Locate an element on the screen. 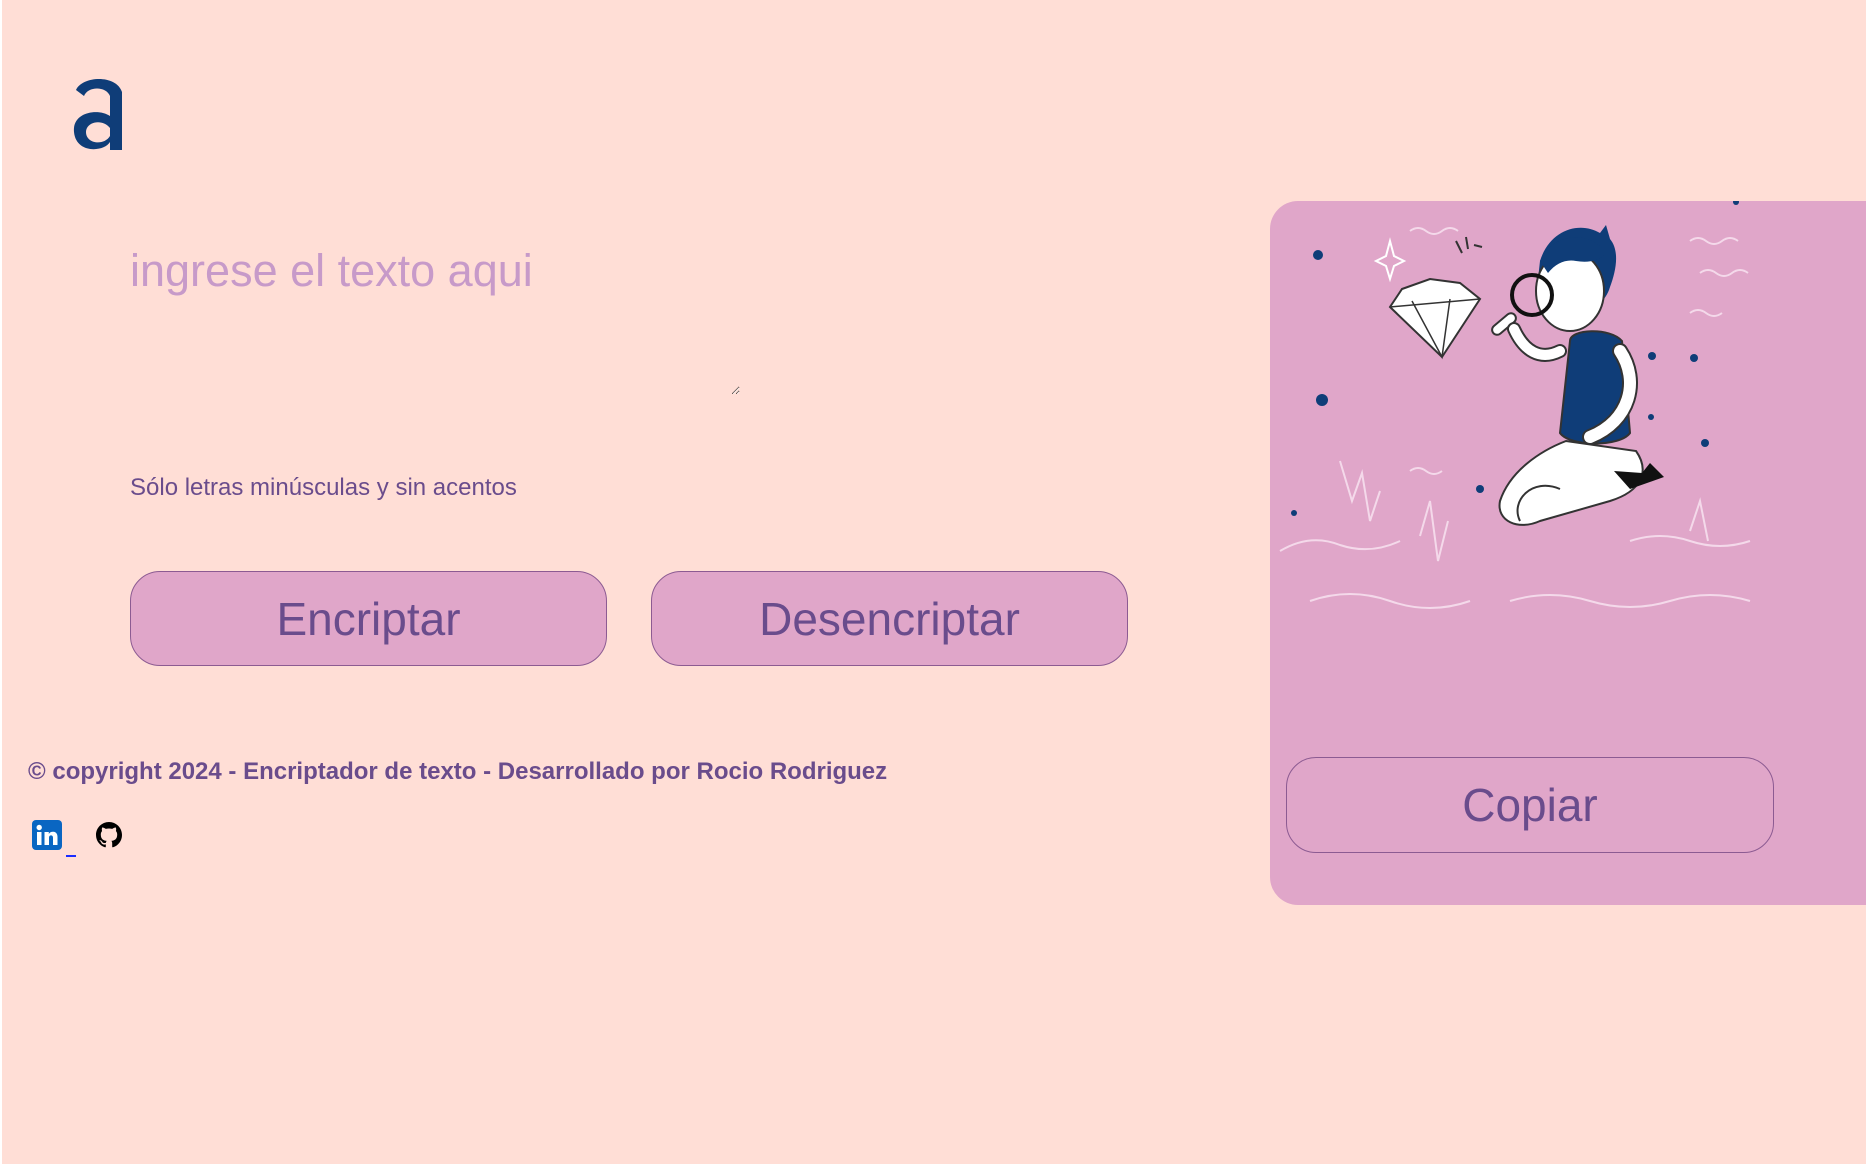  decrypt-button: Desencriptar is located at coordinates (889, 618).